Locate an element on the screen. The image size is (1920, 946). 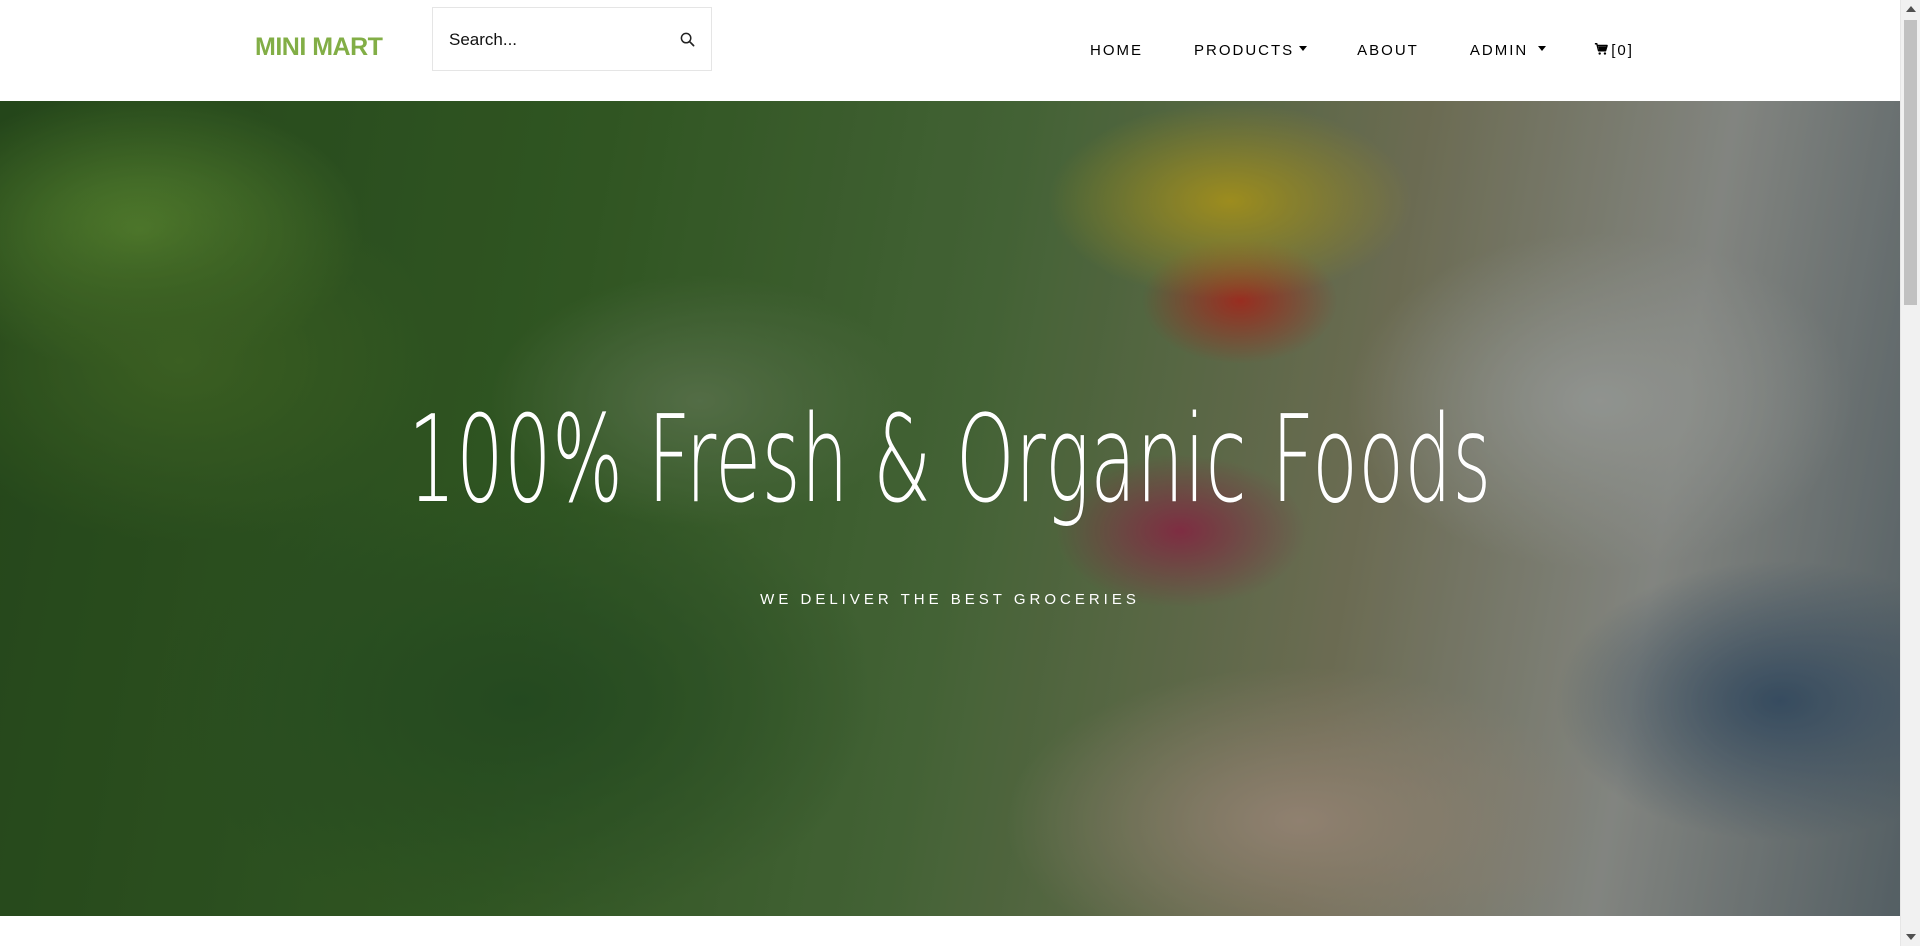
vertical-scrollbar is located at coordinates (1910, 473).